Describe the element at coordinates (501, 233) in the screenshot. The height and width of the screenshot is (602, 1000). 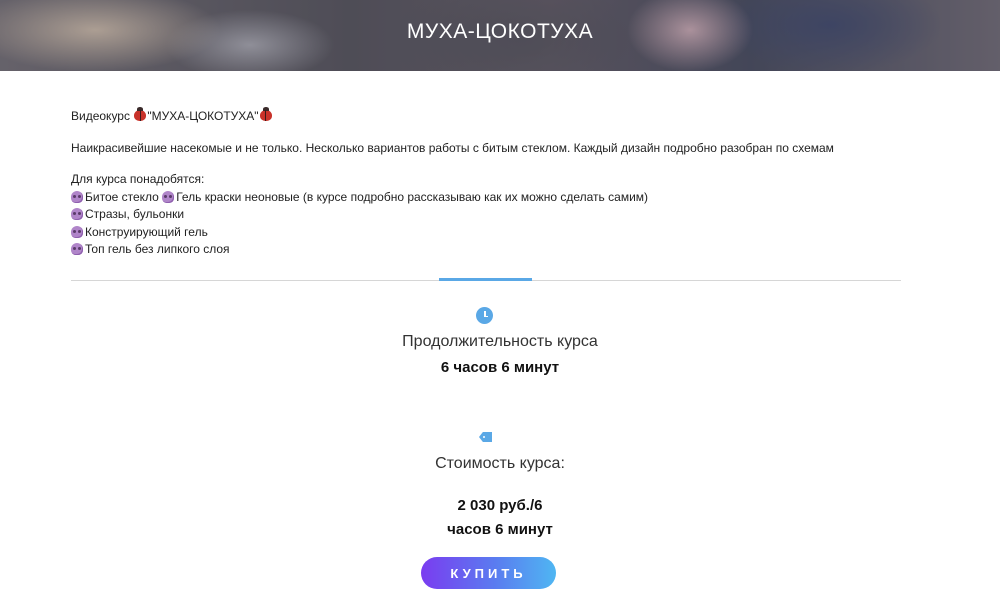
I see `materials-line: Конструирующий гель` at that location.